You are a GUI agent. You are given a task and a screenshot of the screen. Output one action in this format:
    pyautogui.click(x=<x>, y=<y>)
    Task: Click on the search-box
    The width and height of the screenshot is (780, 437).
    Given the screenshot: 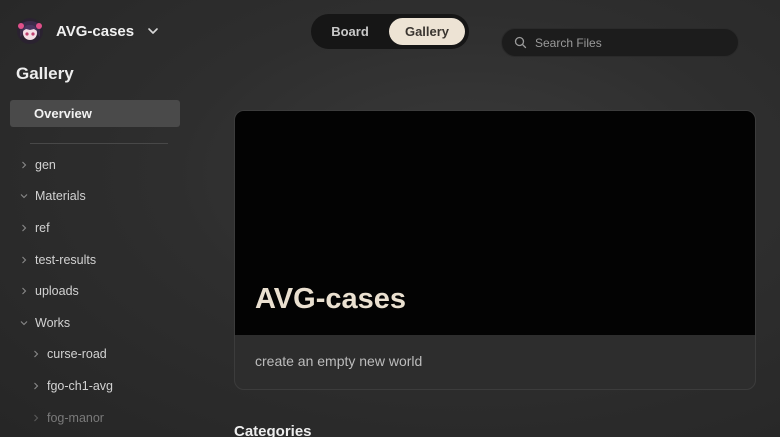 What is the action you would take?
    pyautogui.click(x=620, y=42)
    